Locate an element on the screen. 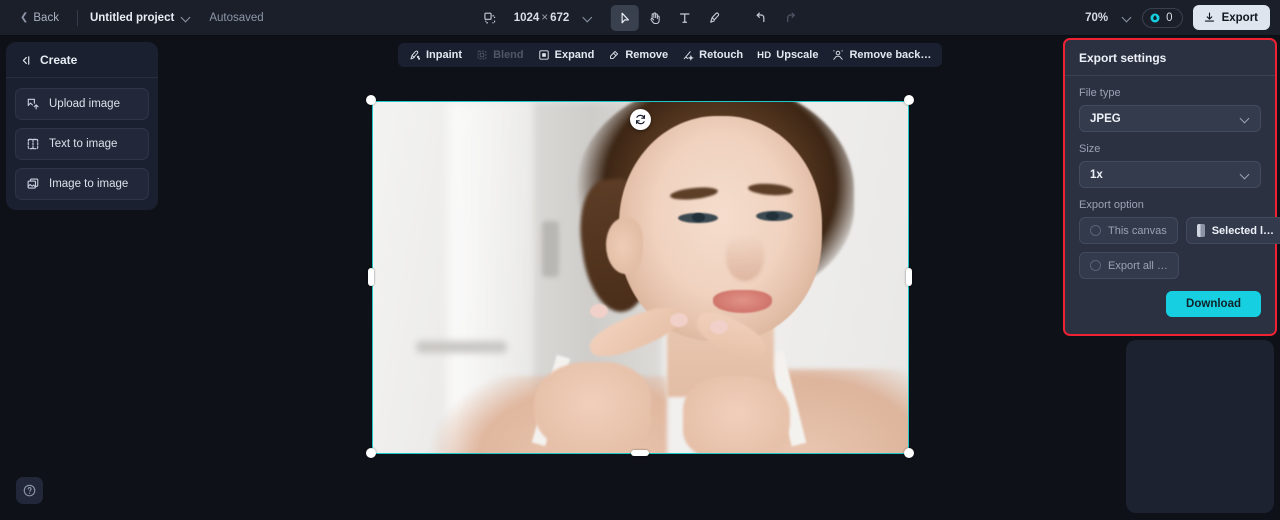 The image size is (1280, 520). help-button is located at coordinates (29, 490).